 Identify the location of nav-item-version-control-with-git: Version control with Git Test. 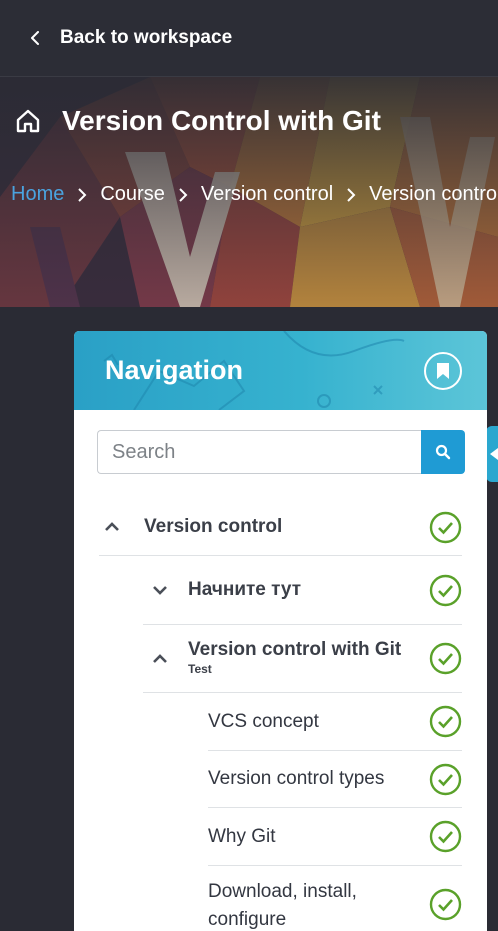
(302, 659).